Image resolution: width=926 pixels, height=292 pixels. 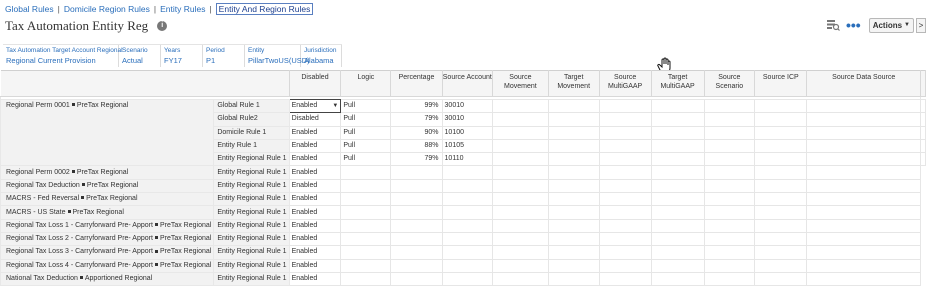 I want to click on disabled-cell: Disabled, so click(x=315, y=119).